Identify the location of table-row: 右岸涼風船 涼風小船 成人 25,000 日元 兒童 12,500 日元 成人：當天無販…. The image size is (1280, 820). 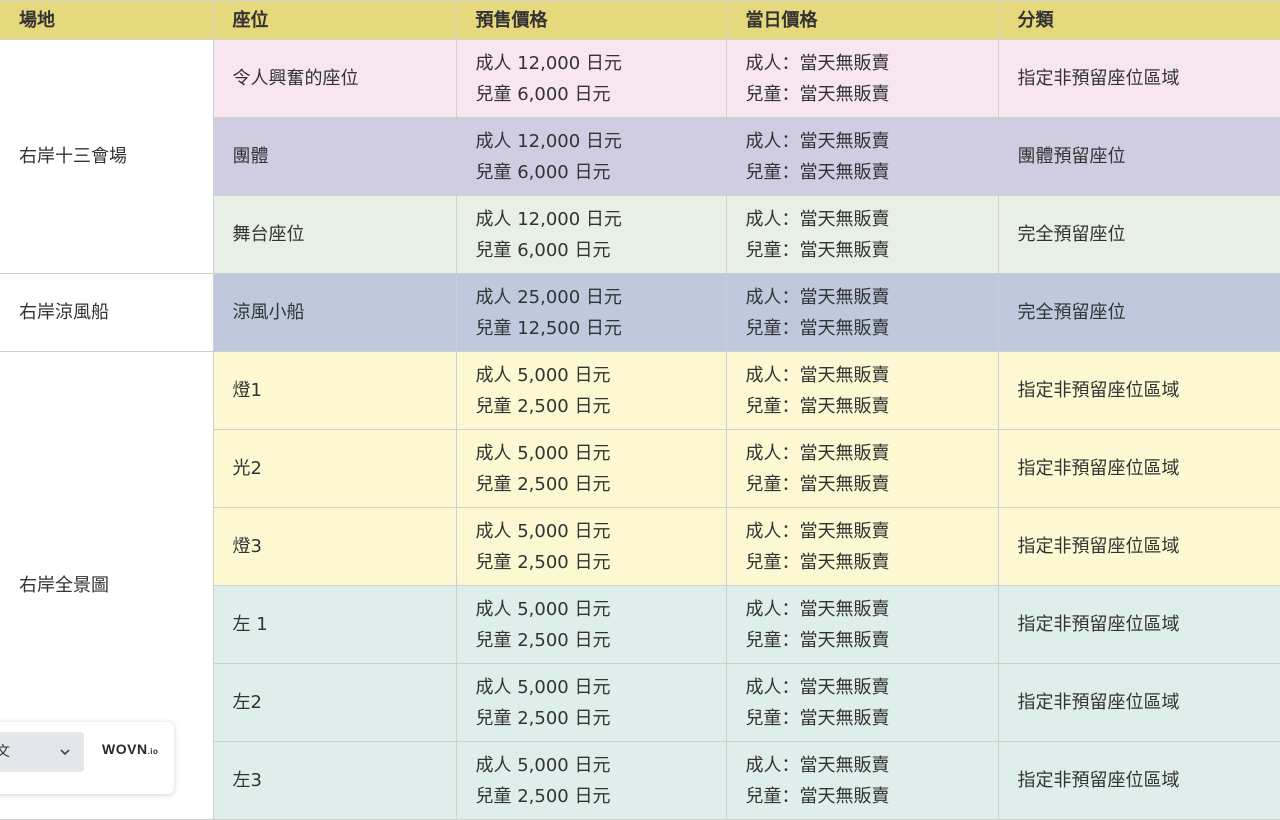
(640, 312).